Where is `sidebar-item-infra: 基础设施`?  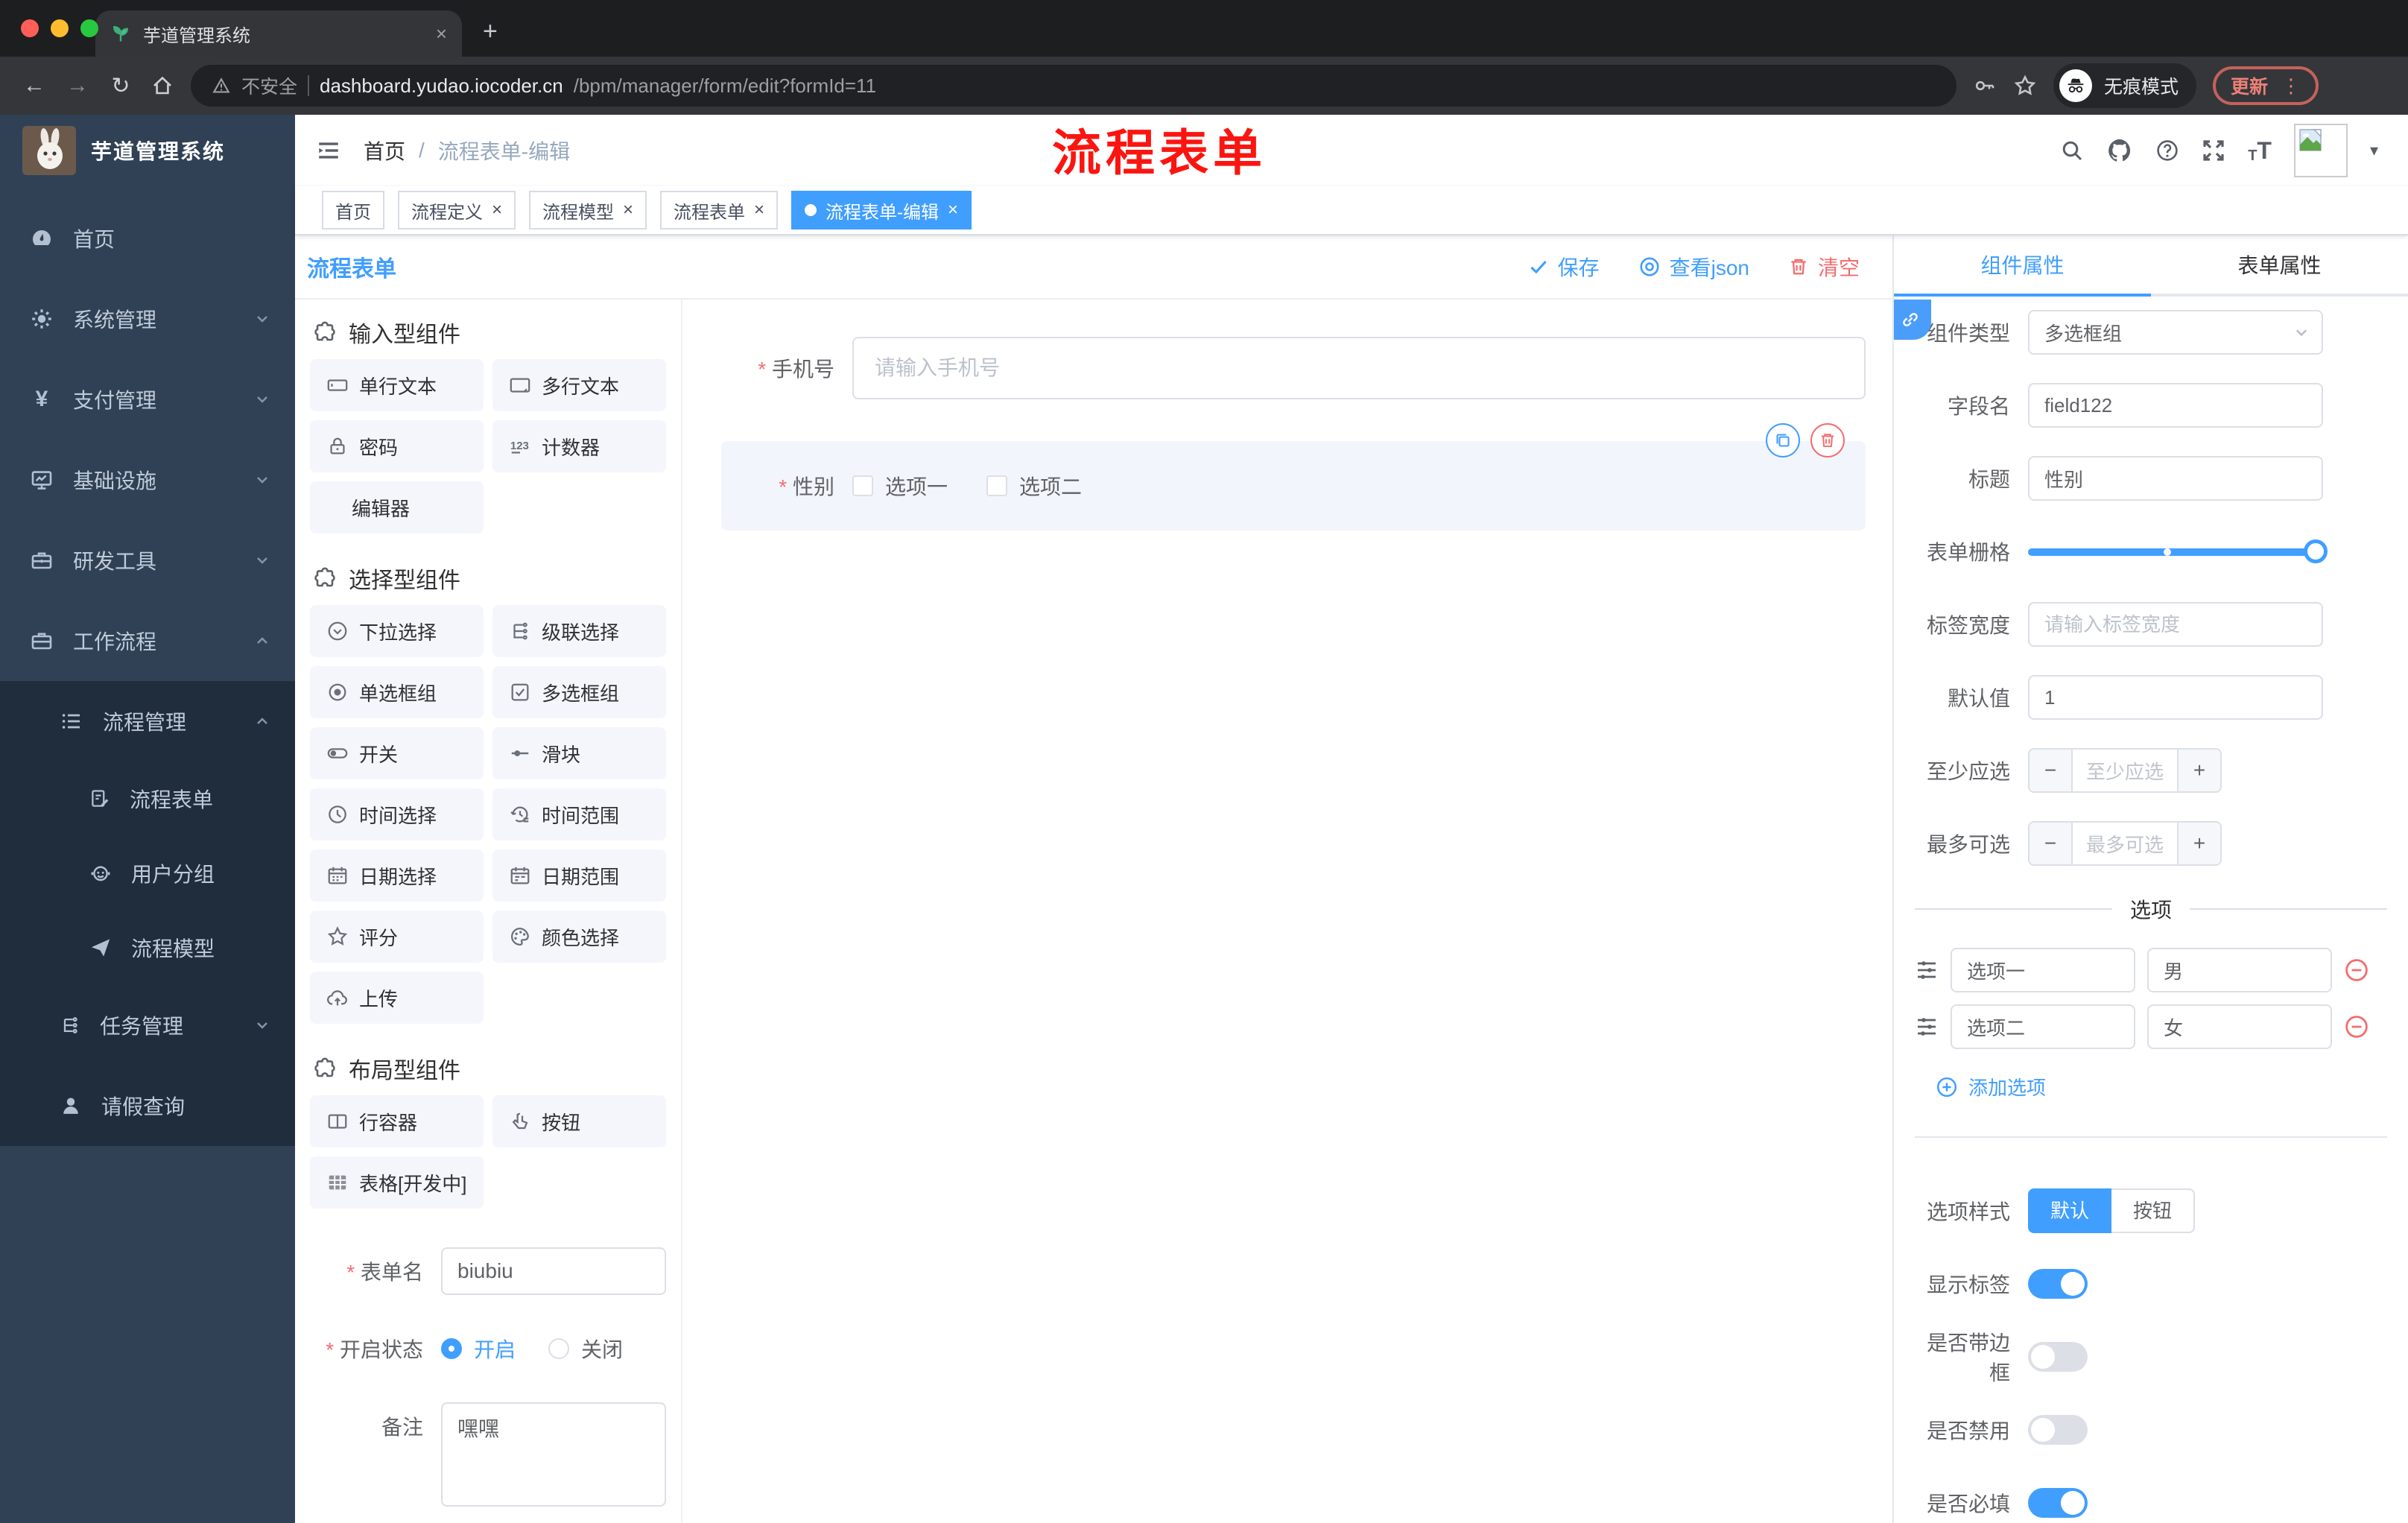 sidebar-item-infra: 基础设施 is located at coordinates (147, 480).